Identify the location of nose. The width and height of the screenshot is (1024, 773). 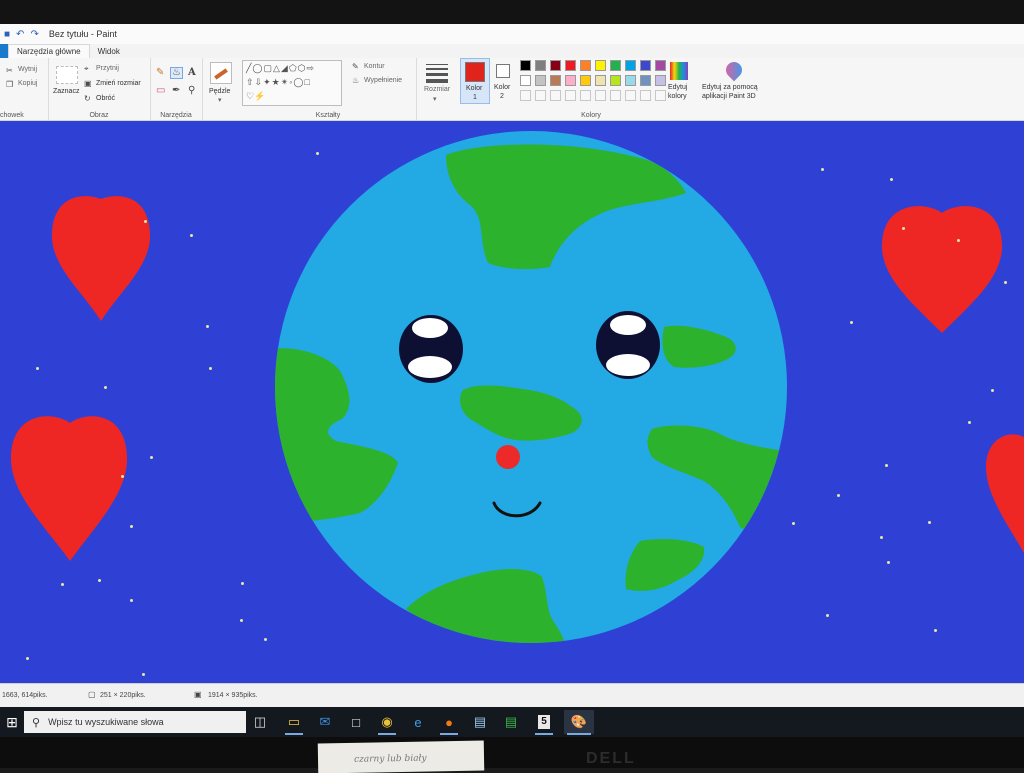
(508, 457).